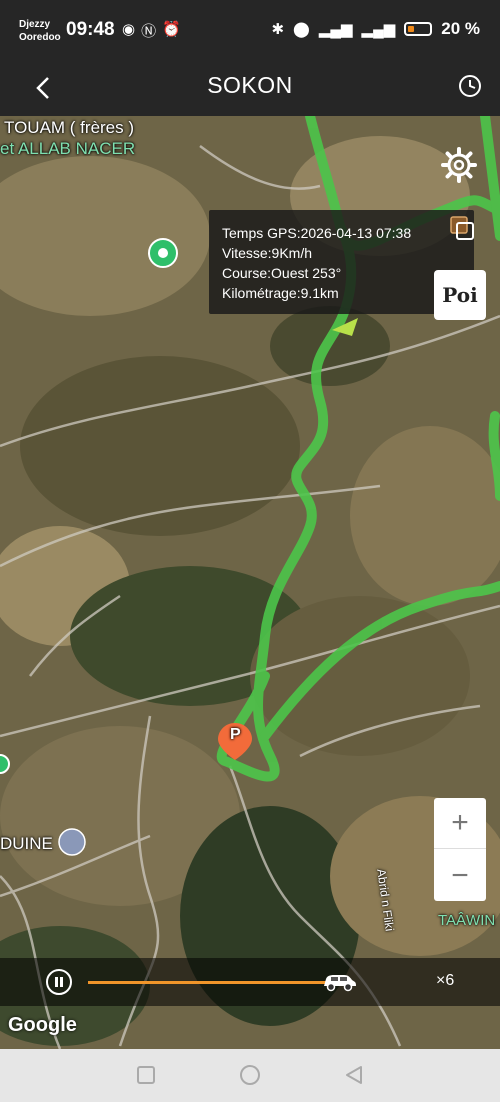  I want to click on place-label-allab: et ALLAB NACER, so click(68, 148).